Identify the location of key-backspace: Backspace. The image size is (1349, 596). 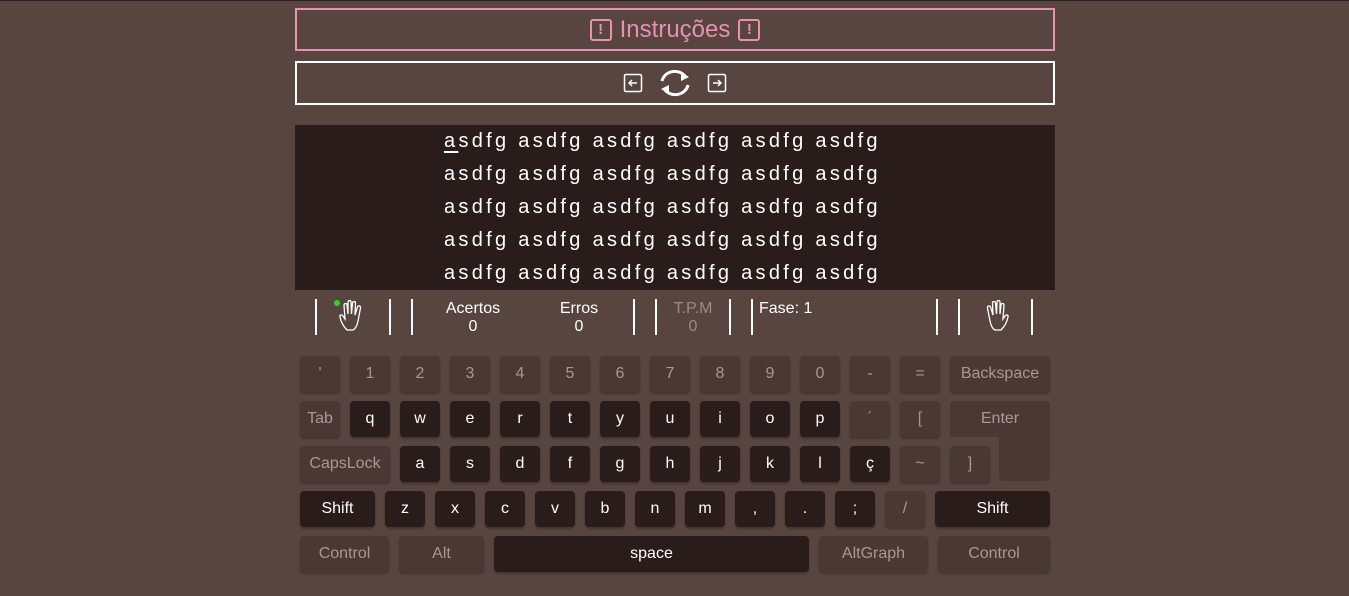
(1000, 374).